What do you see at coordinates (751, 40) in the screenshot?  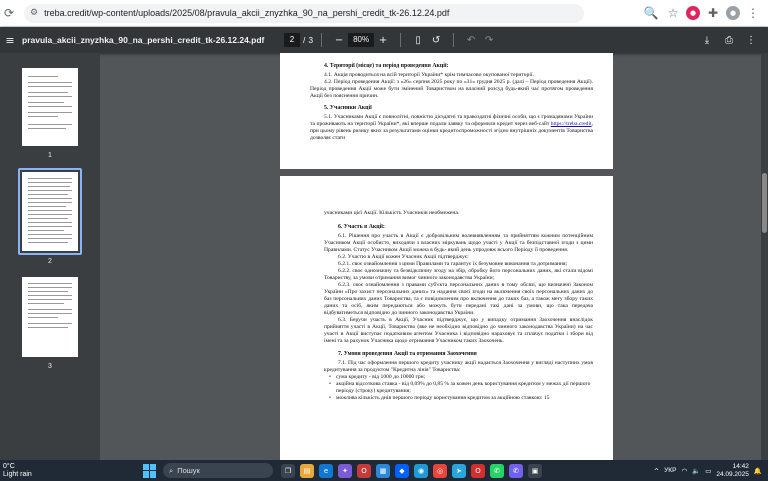 I see `more-actions-icon: ⋮` at bounding box center [751, 40].